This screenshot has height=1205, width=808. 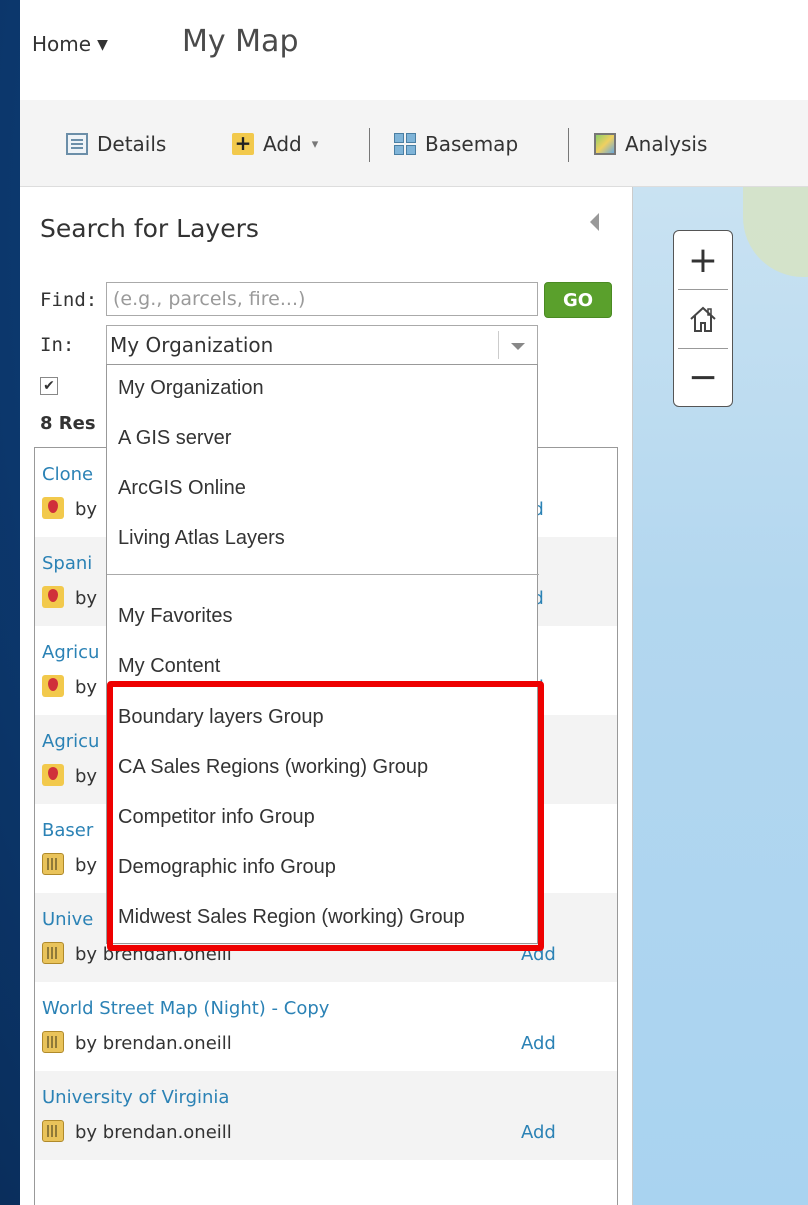 I want to click on analysis-button: Analysis, so click(x=650, y=144).